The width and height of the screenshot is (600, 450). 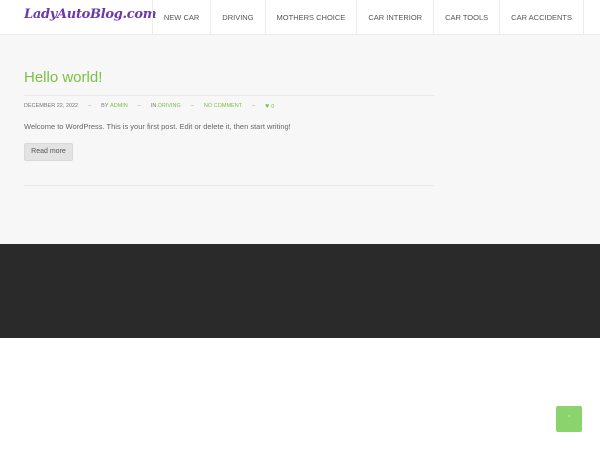 What do you see at coordinates (237, 17) in the screenshot?
I see `nav-item-driving: DRIVING` at bounding box center [237, 17].